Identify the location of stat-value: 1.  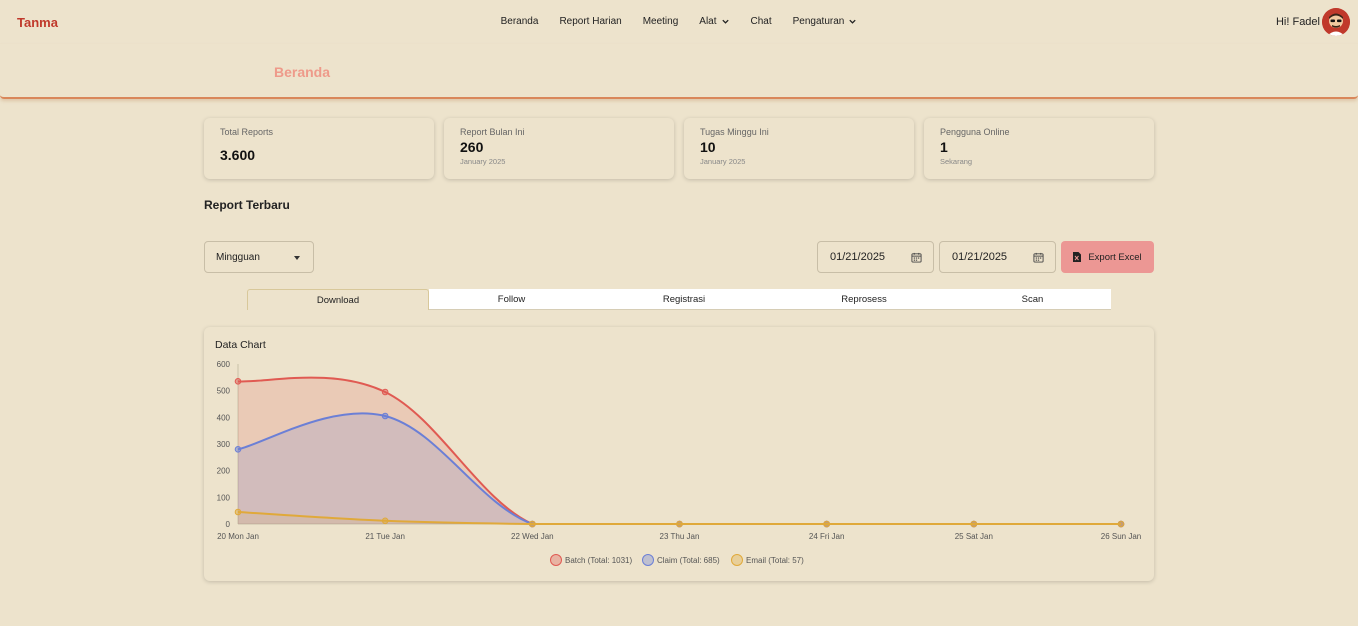
(944, 147).